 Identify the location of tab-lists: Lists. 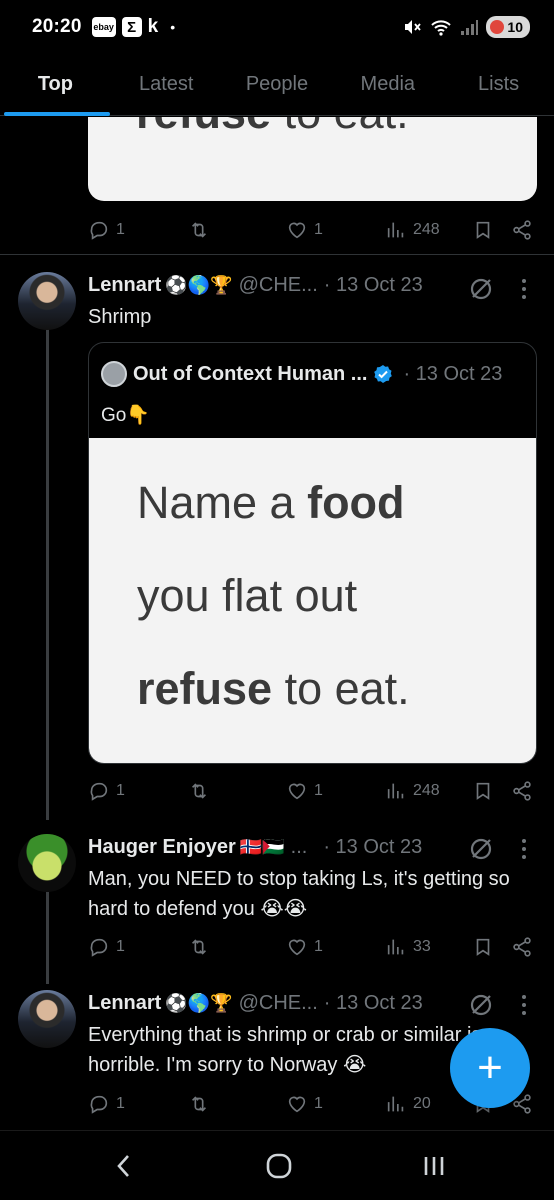
(498, 84).